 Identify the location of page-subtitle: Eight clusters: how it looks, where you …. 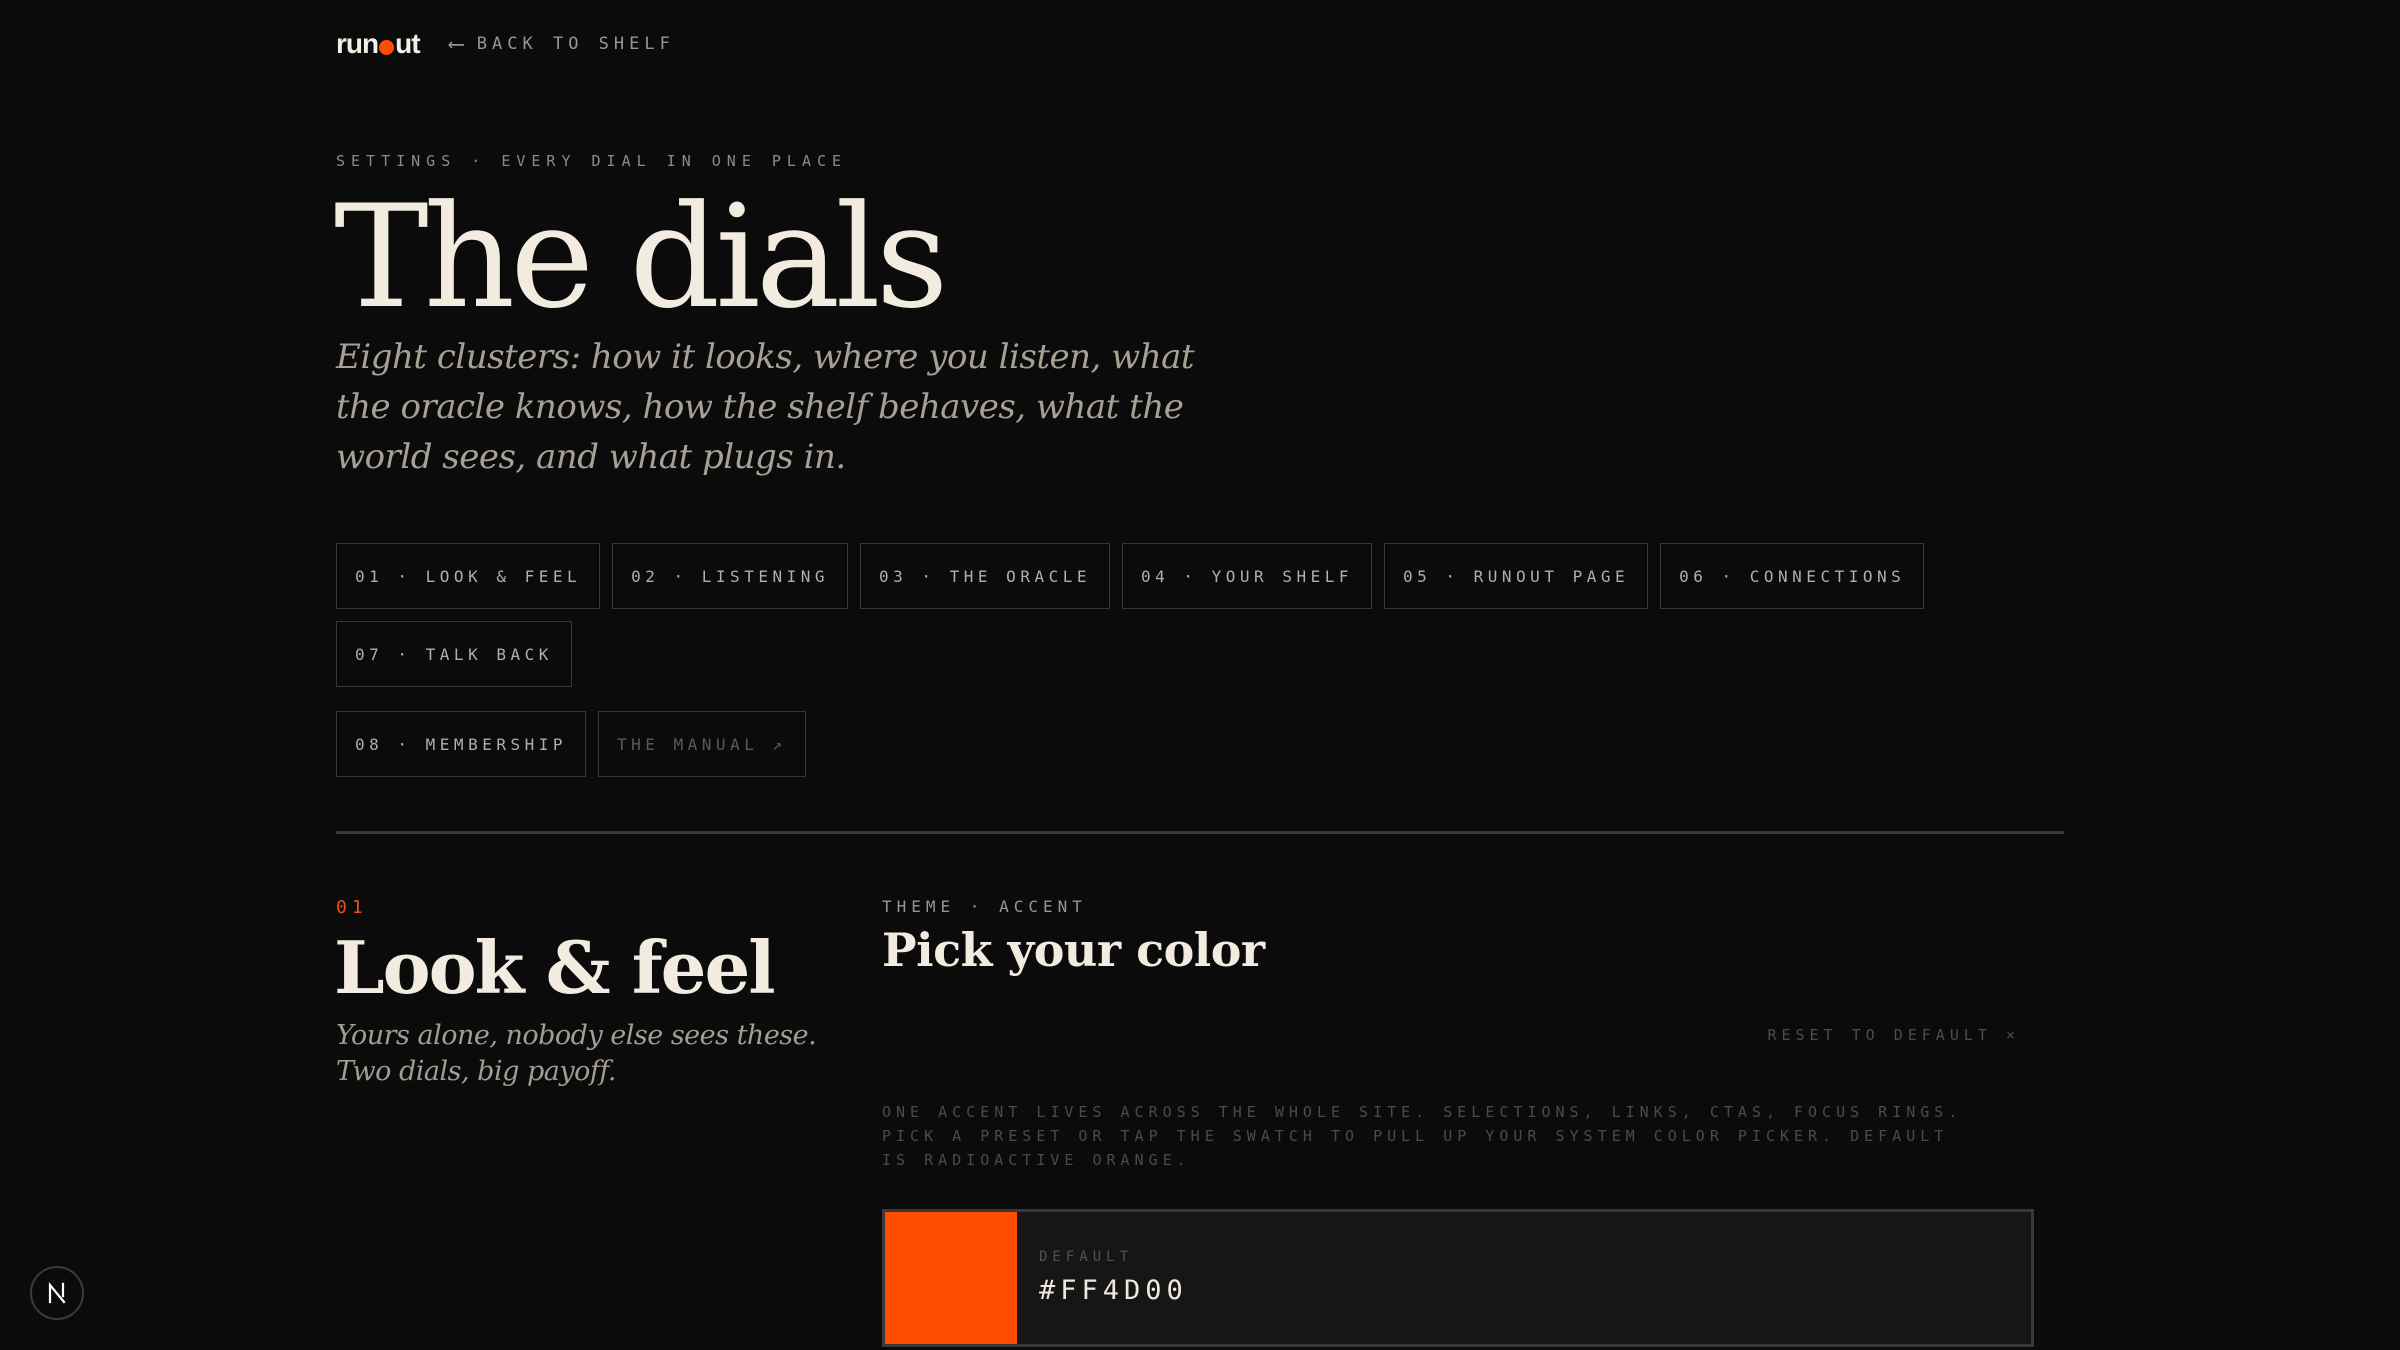
(765, 407).